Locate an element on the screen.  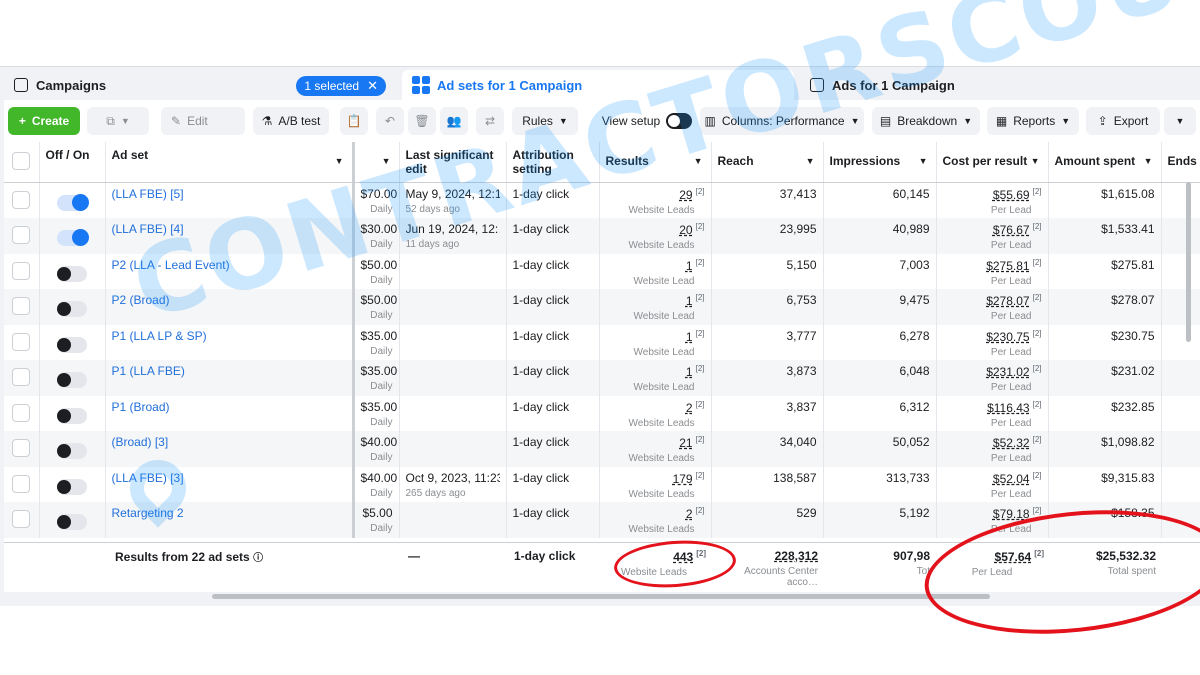
summary-impressions: 907,98 Tot is located at coordinates (878, 563).